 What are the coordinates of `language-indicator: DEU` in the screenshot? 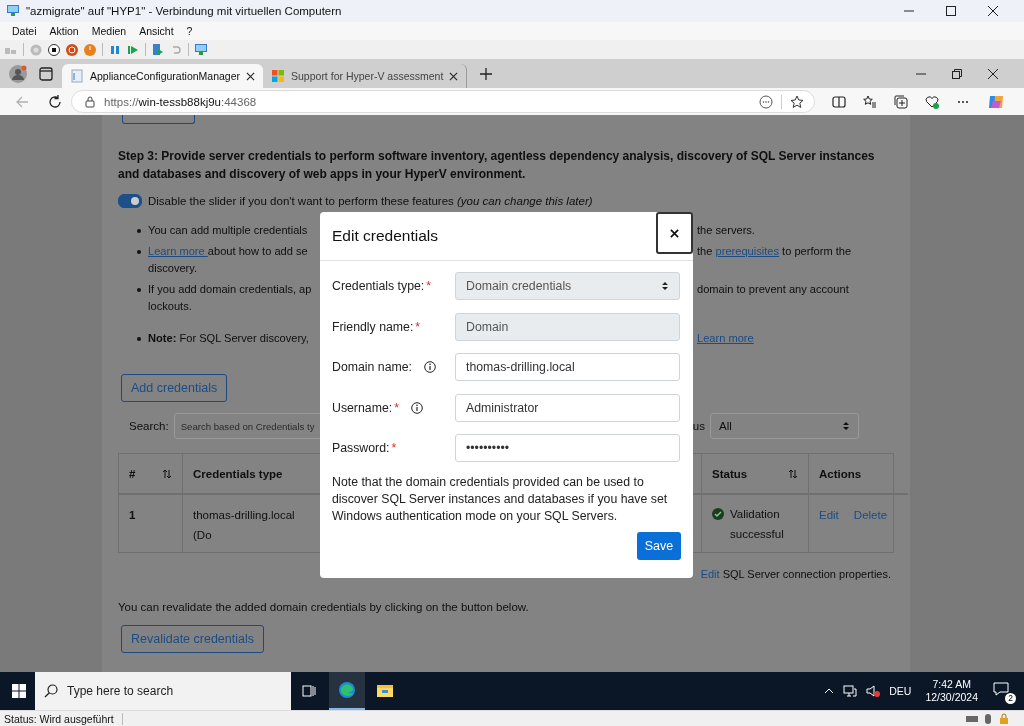 It's located at (900, 691).